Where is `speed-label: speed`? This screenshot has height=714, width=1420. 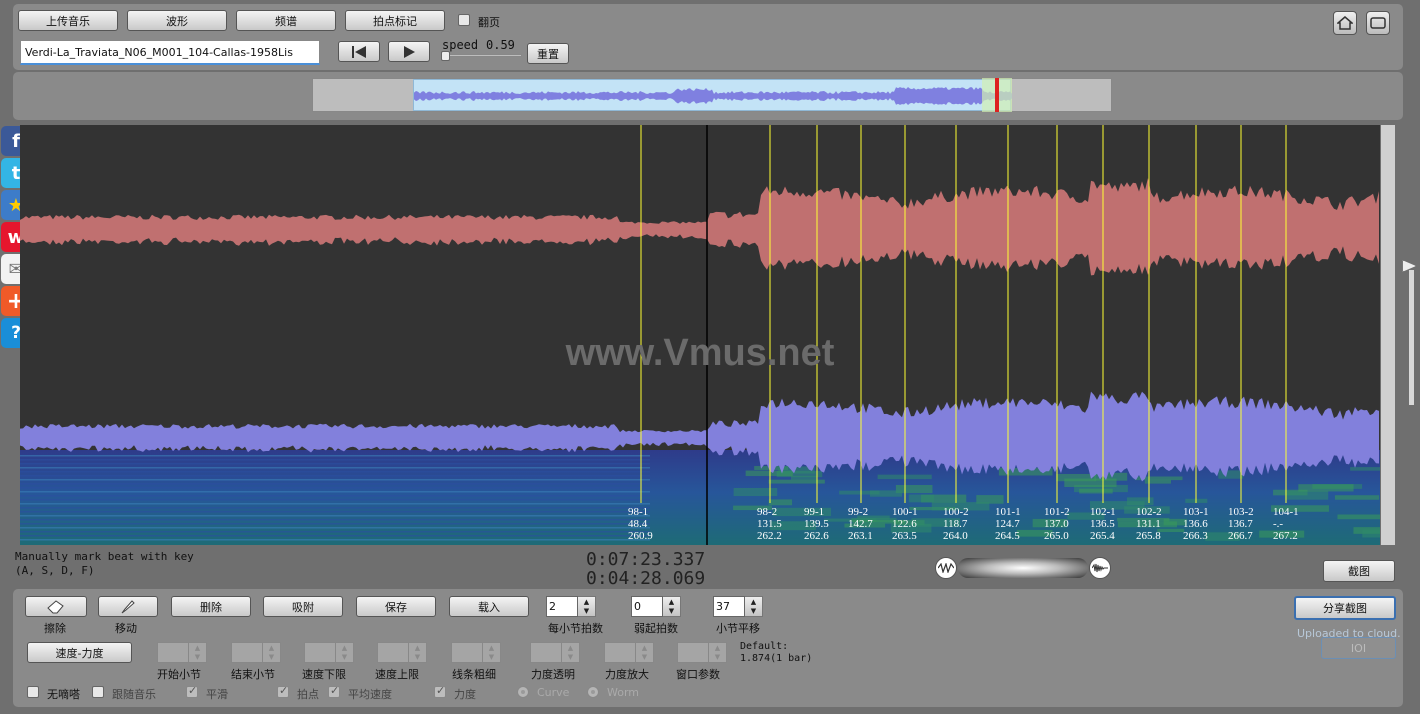
speed-label: speed is located at coordinates (460, 45).